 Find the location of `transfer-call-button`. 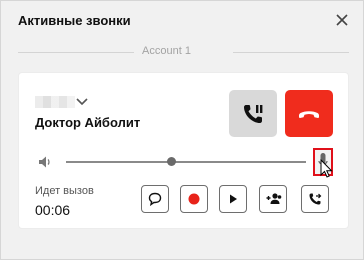

transfer-call-button is located at coordinates (315, 199).